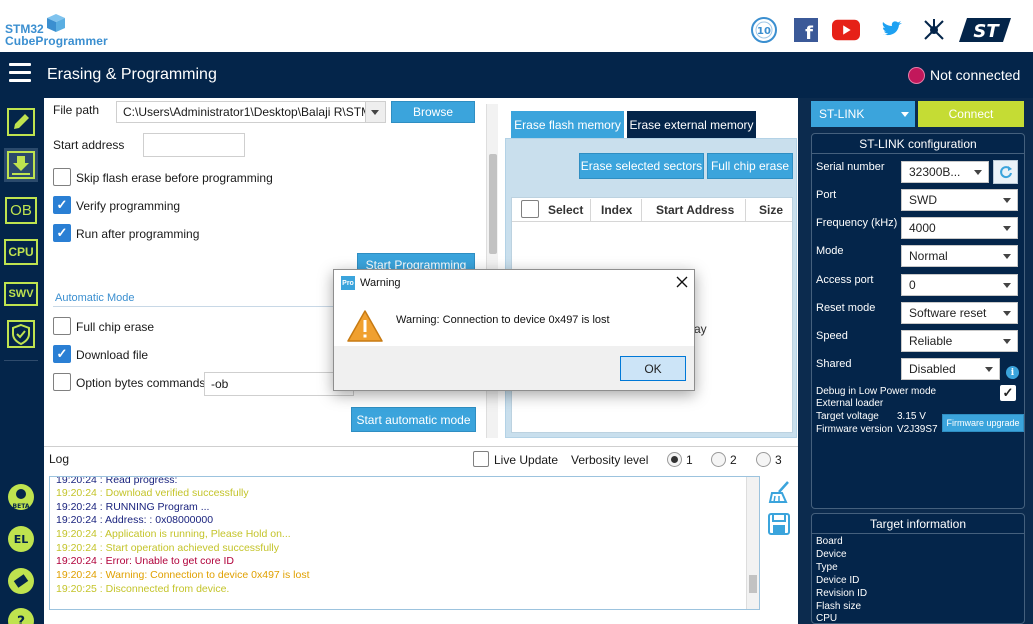 The width and height of the screenshot is (1033, 624). I want to click on erase-selected-sectors-button: Erase selected sectors, so click(641, 166).